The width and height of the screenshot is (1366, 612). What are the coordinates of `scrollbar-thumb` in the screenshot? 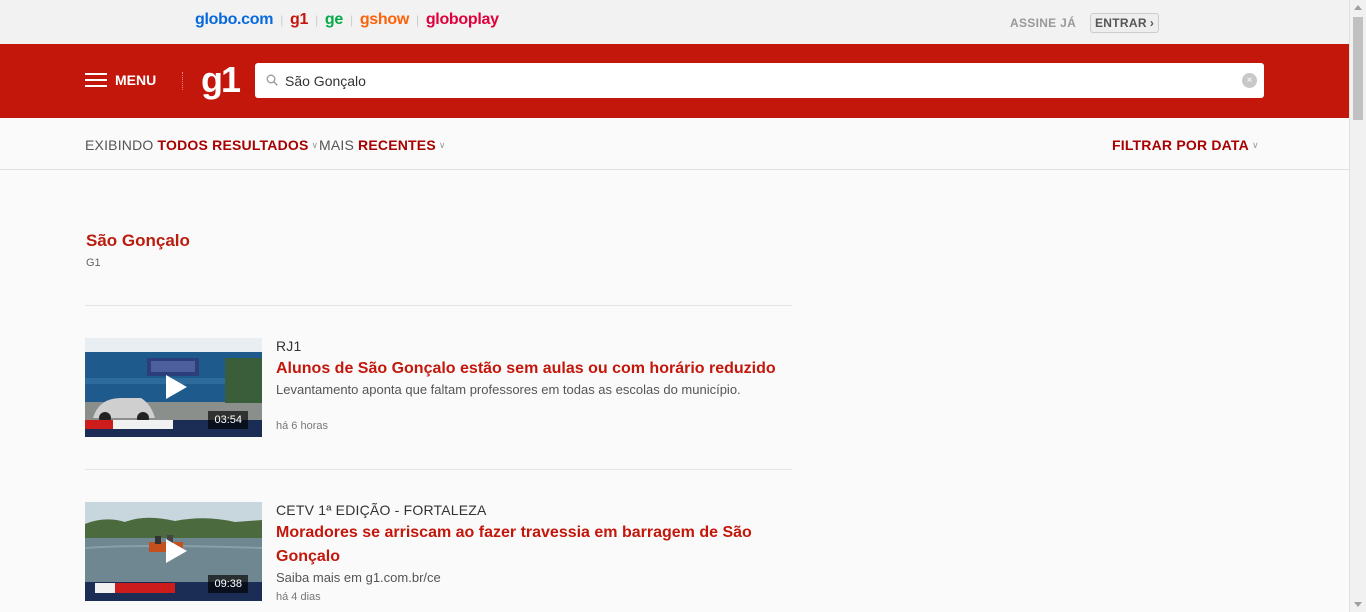 It's located at (1358, 68).